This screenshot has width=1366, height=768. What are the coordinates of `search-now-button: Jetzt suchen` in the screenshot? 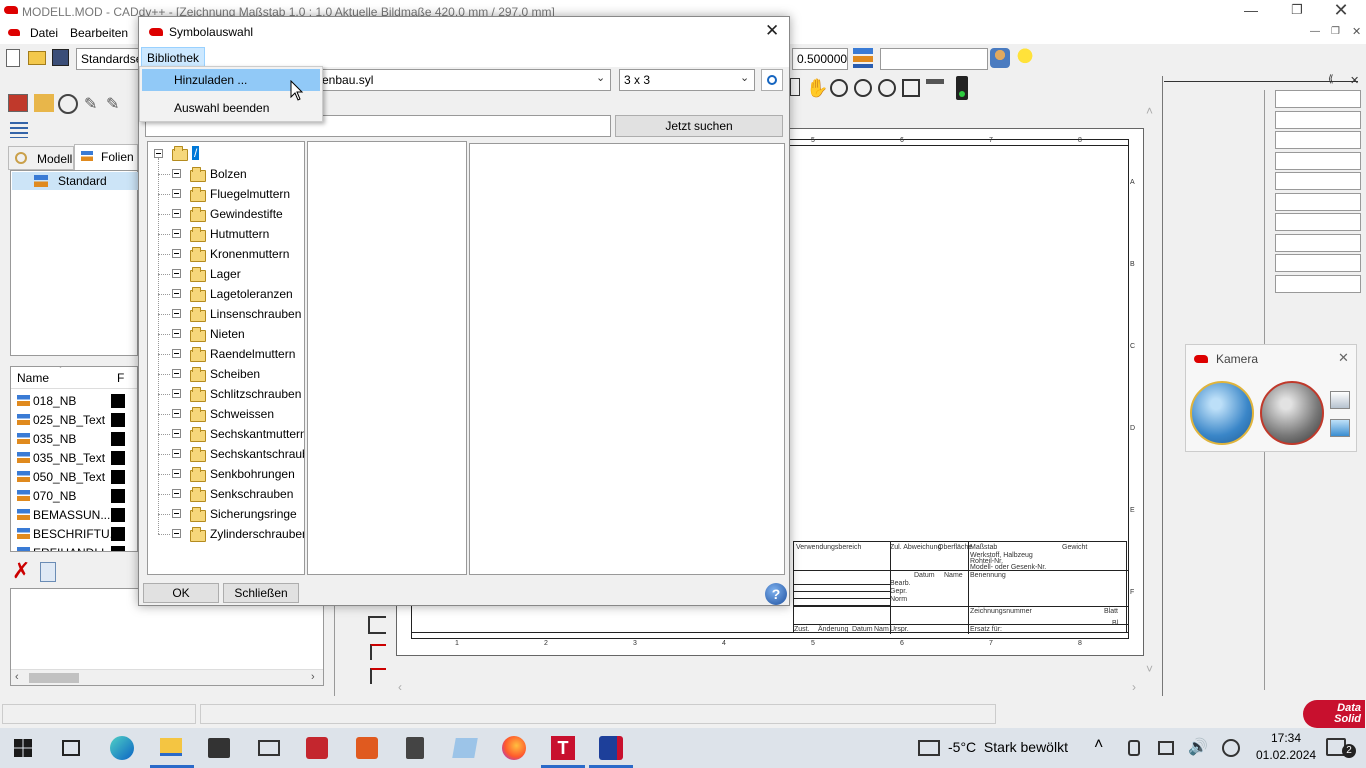 It's located at (699, 126).